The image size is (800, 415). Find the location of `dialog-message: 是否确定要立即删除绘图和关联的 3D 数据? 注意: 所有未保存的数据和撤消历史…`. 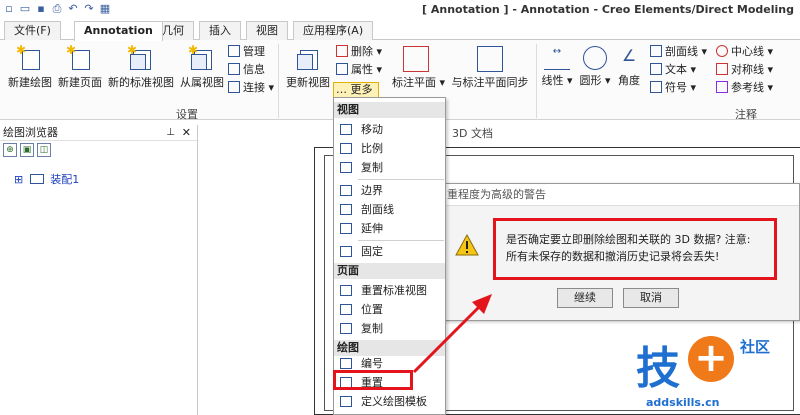

dialog-message: 是否确定要立即删除绘图和关联的 3D 数据? 注意: 所有未保存的数据和撤消历史… is located at coordinates (635, 249).